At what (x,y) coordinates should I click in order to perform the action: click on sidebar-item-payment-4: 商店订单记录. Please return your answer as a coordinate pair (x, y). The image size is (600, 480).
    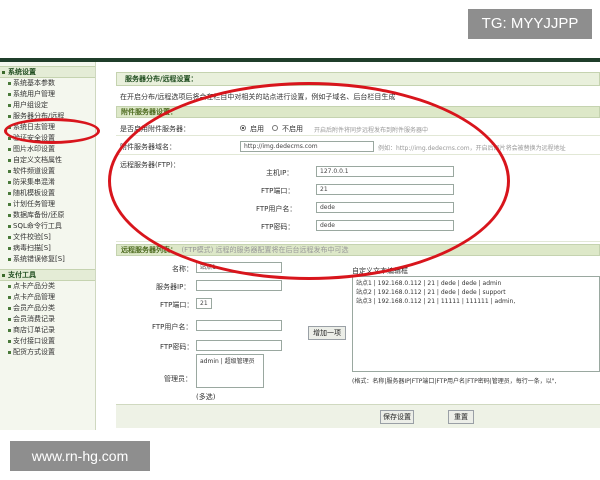
    Looking at the image, I should click on (47, 330).